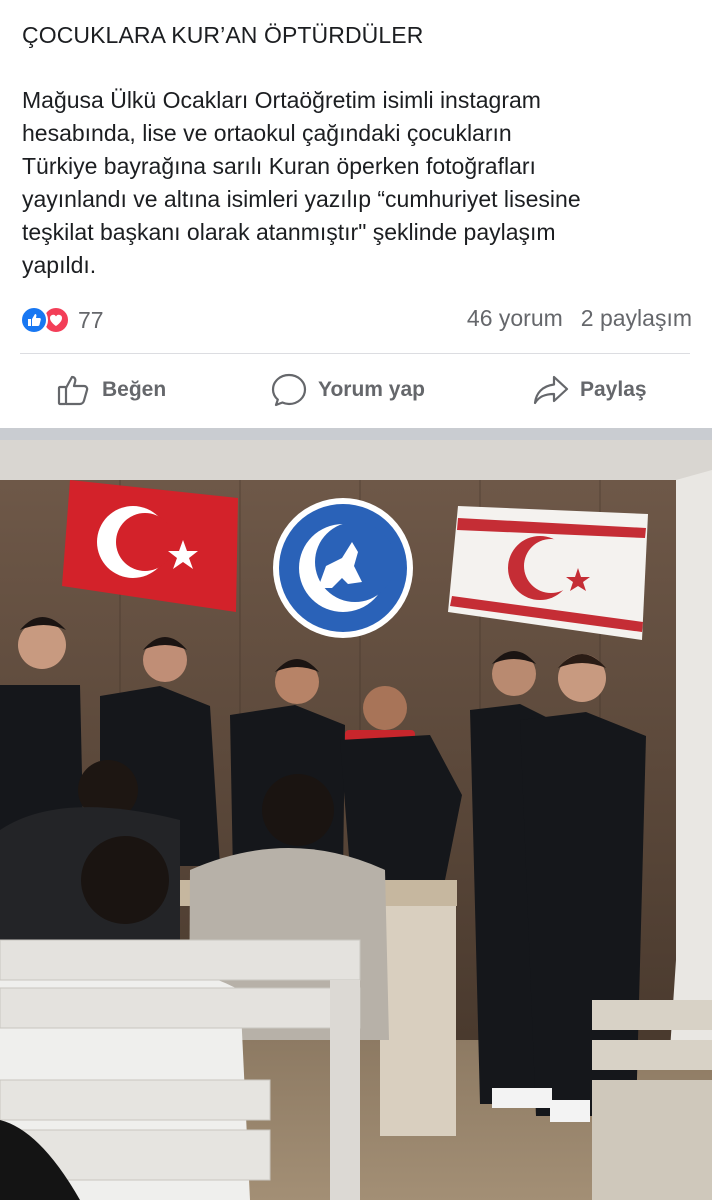 Image resolution: width=712 pixels, height=1200 pixels. Describe the element at coordinates (223, 35) in the screenshot. I see `post-title: ÇOCUKLARA KUR’AN ÖPTÜRDÜLER` at that location.